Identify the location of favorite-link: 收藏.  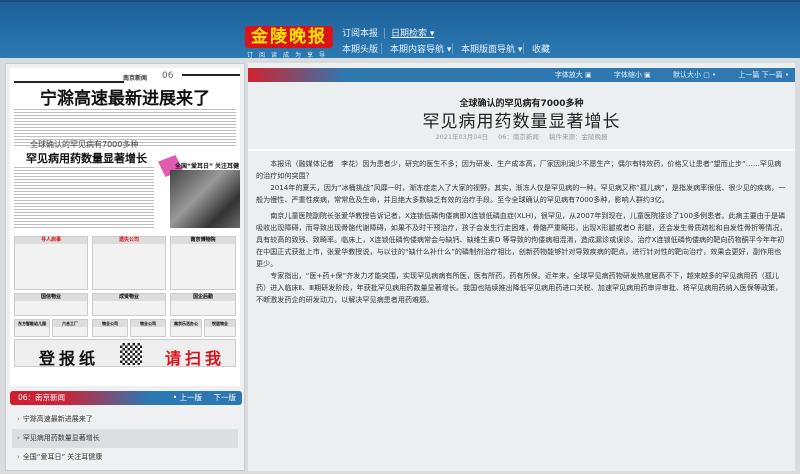
(541, 48).